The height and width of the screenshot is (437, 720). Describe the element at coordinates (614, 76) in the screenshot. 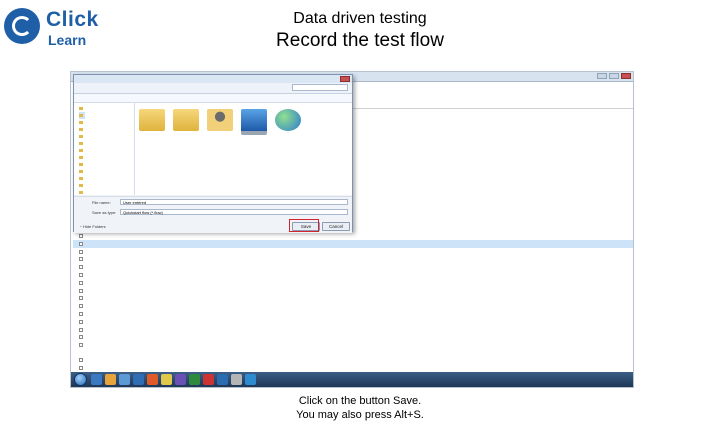

I see `maximize-button` at that location.